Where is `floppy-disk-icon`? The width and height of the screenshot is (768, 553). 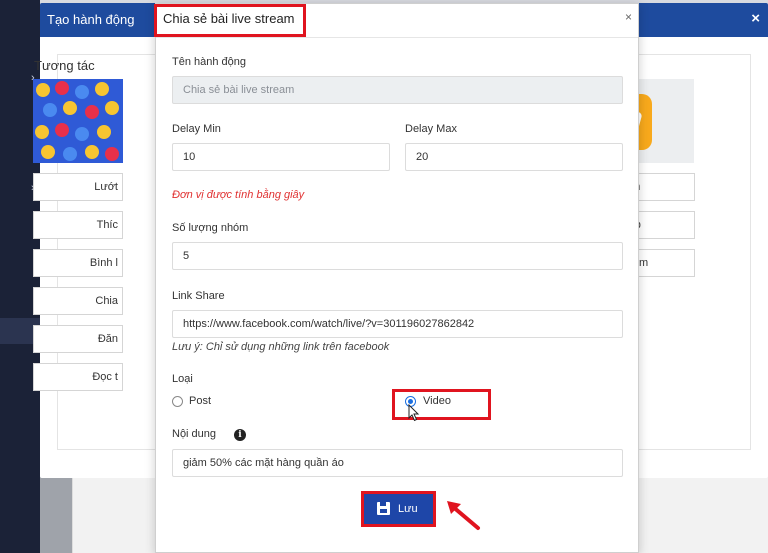
floppy-disk-icon is located at coordinates (383, 508).